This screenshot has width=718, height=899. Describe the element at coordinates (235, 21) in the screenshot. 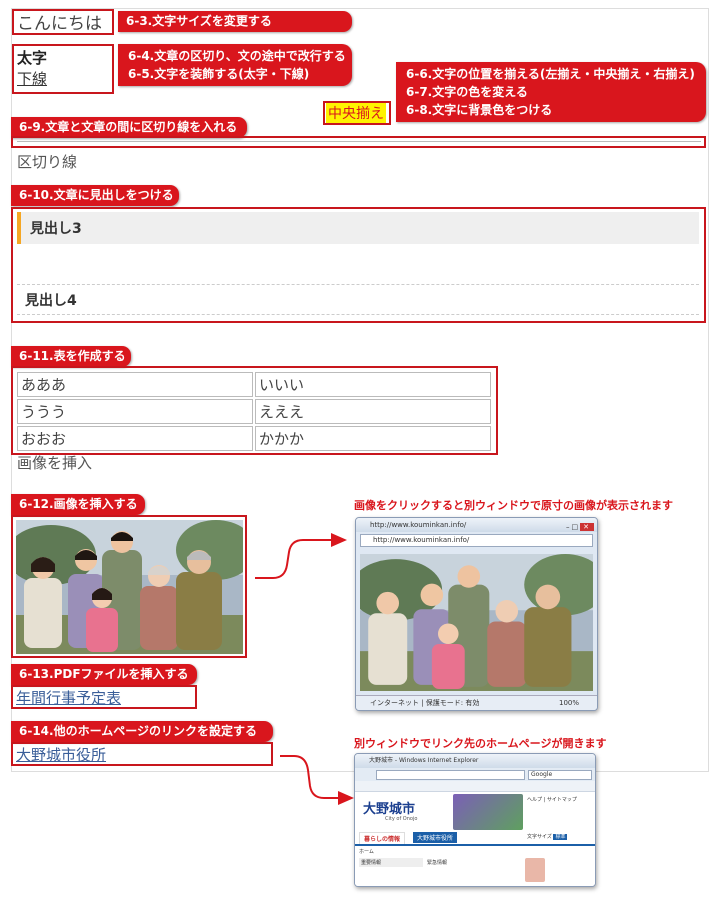

I see `label-font-size: 6-3.文字サイズを変更する` at that location.